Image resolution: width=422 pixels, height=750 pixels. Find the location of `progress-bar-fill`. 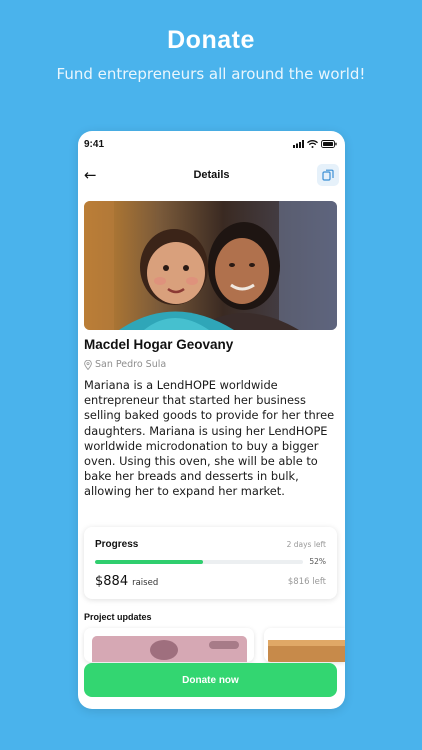

progress-bar-fill is located at coordinates (149, 562).